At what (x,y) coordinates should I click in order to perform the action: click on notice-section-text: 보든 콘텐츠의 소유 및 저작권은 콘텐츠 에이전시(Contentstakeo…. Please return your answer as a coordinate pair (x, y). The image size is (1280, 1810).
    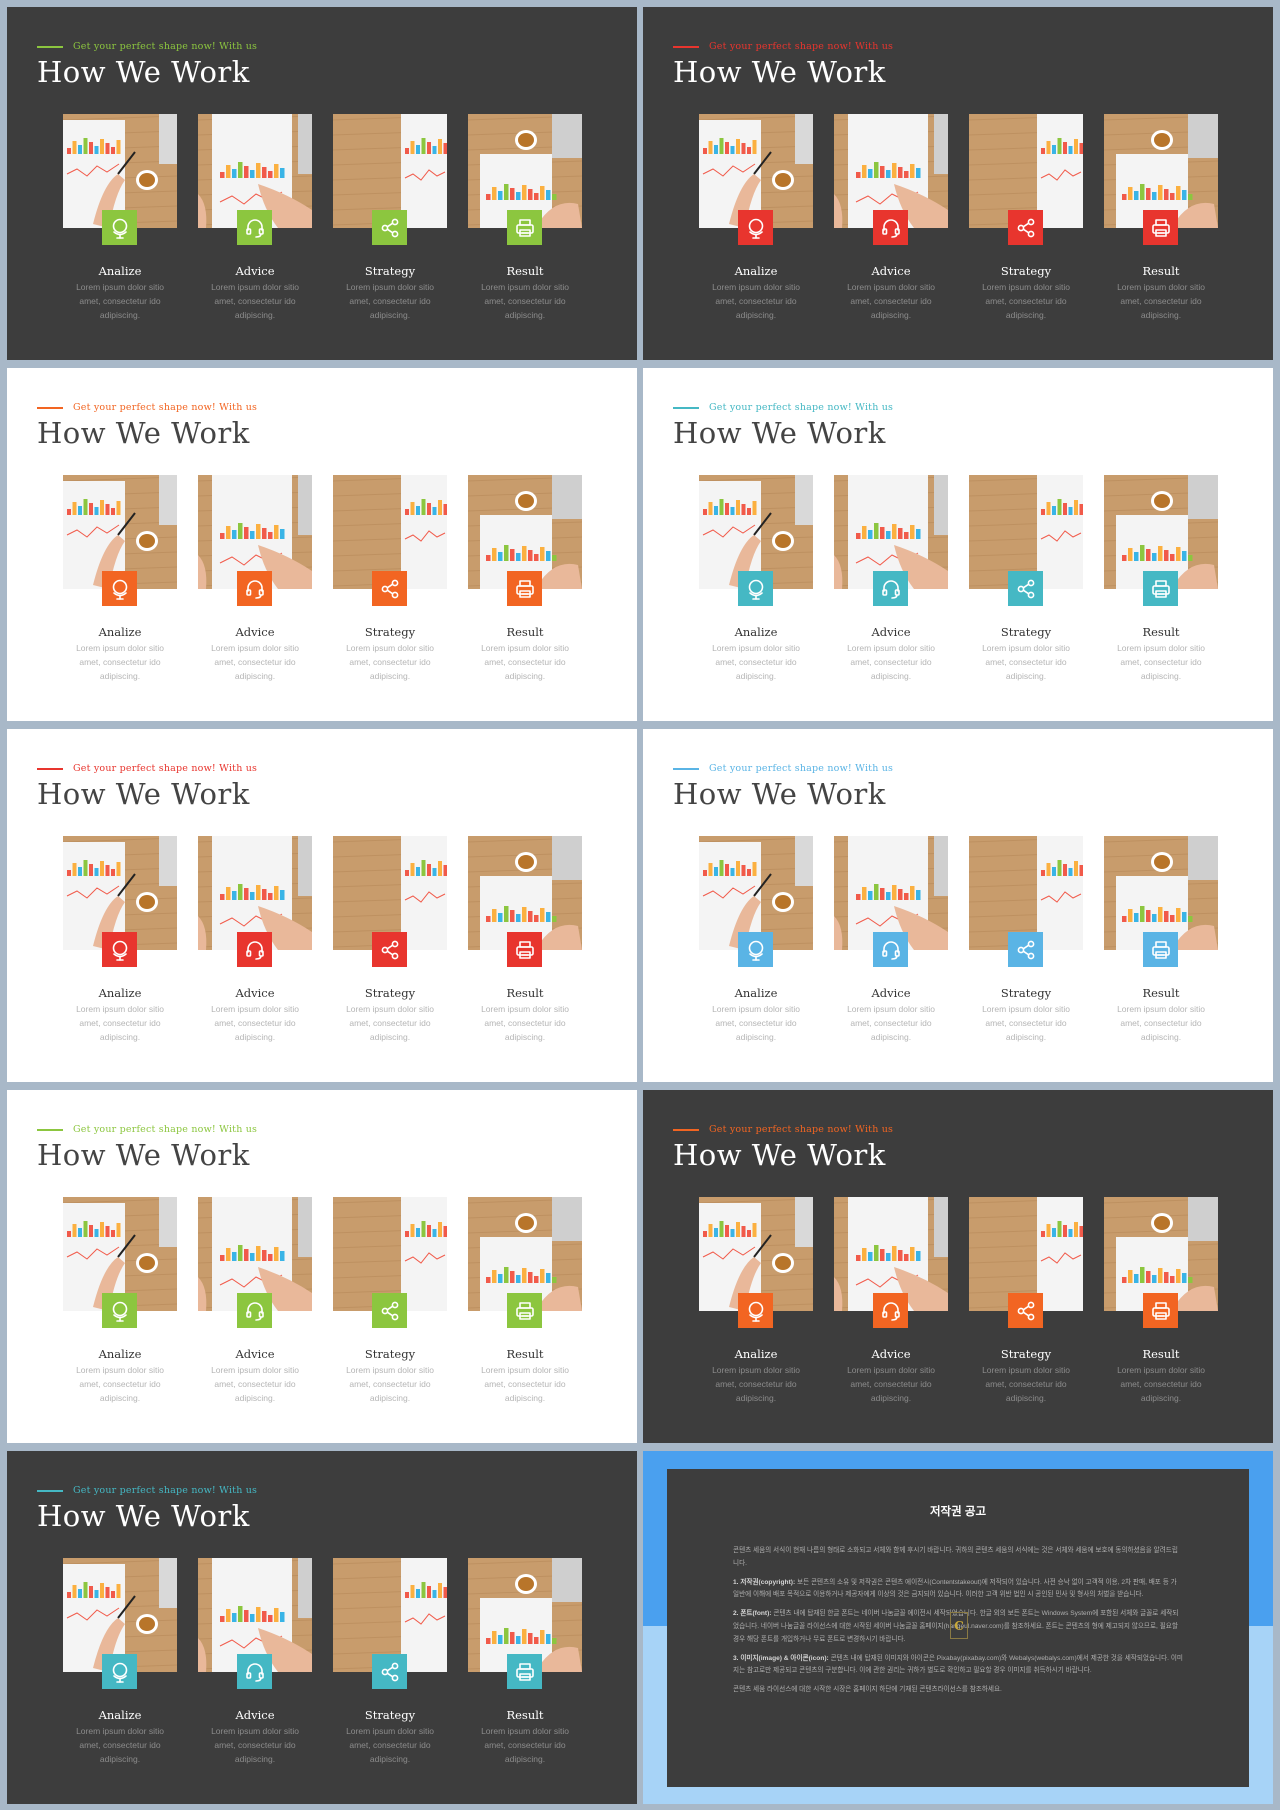
    Looking at the image, I should click on (955, 1588).